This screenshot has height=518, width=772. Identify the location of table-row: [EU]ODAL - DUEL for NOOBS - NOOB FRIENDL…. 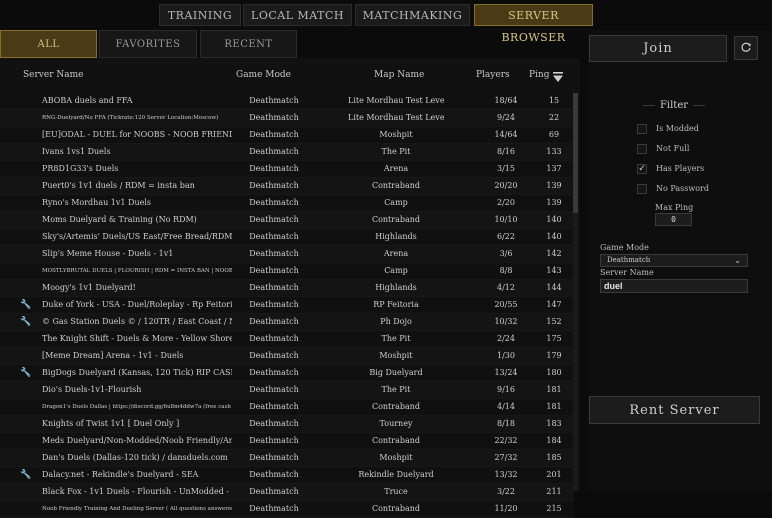
(287, 135).